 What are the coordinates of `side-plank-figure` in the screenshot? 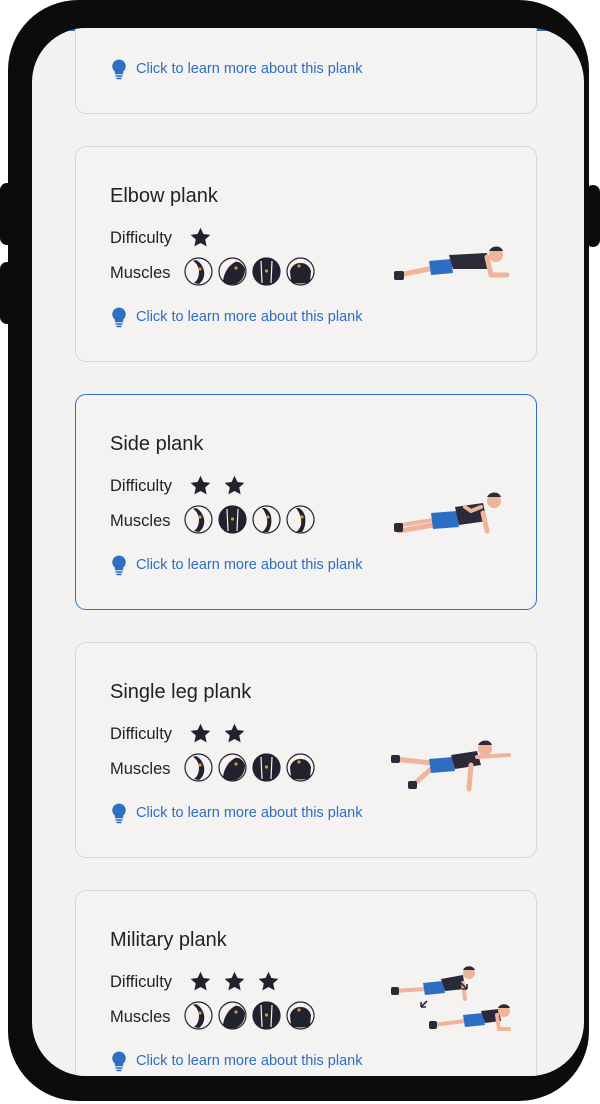 It's located at (447, 513).